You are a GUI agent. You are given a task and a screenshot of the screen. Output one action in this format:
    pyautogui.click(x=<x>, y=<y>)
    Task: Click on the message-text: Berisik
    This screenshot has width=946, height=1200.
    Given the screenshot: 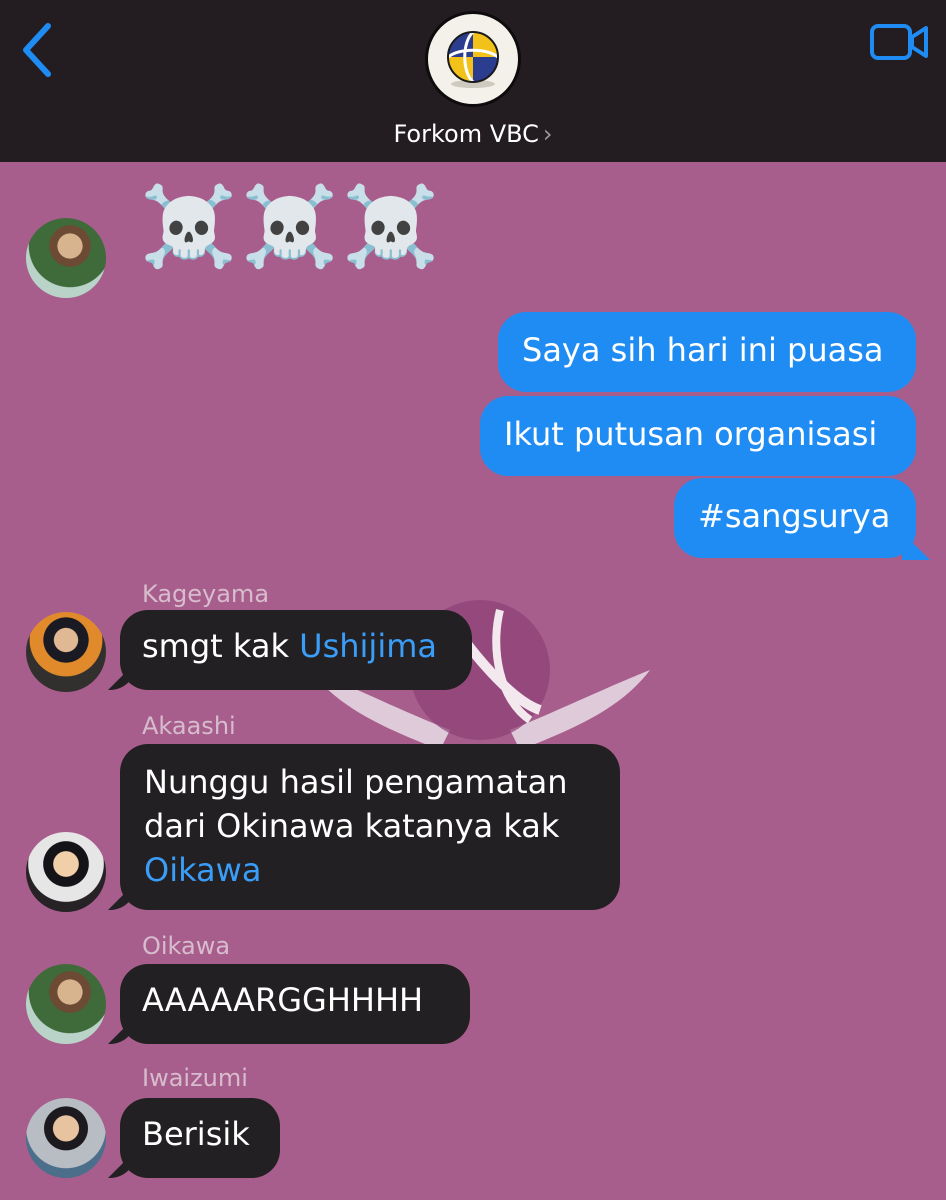 What is the action you would take?
    pyautogui.click(x=196, y=1134)
    